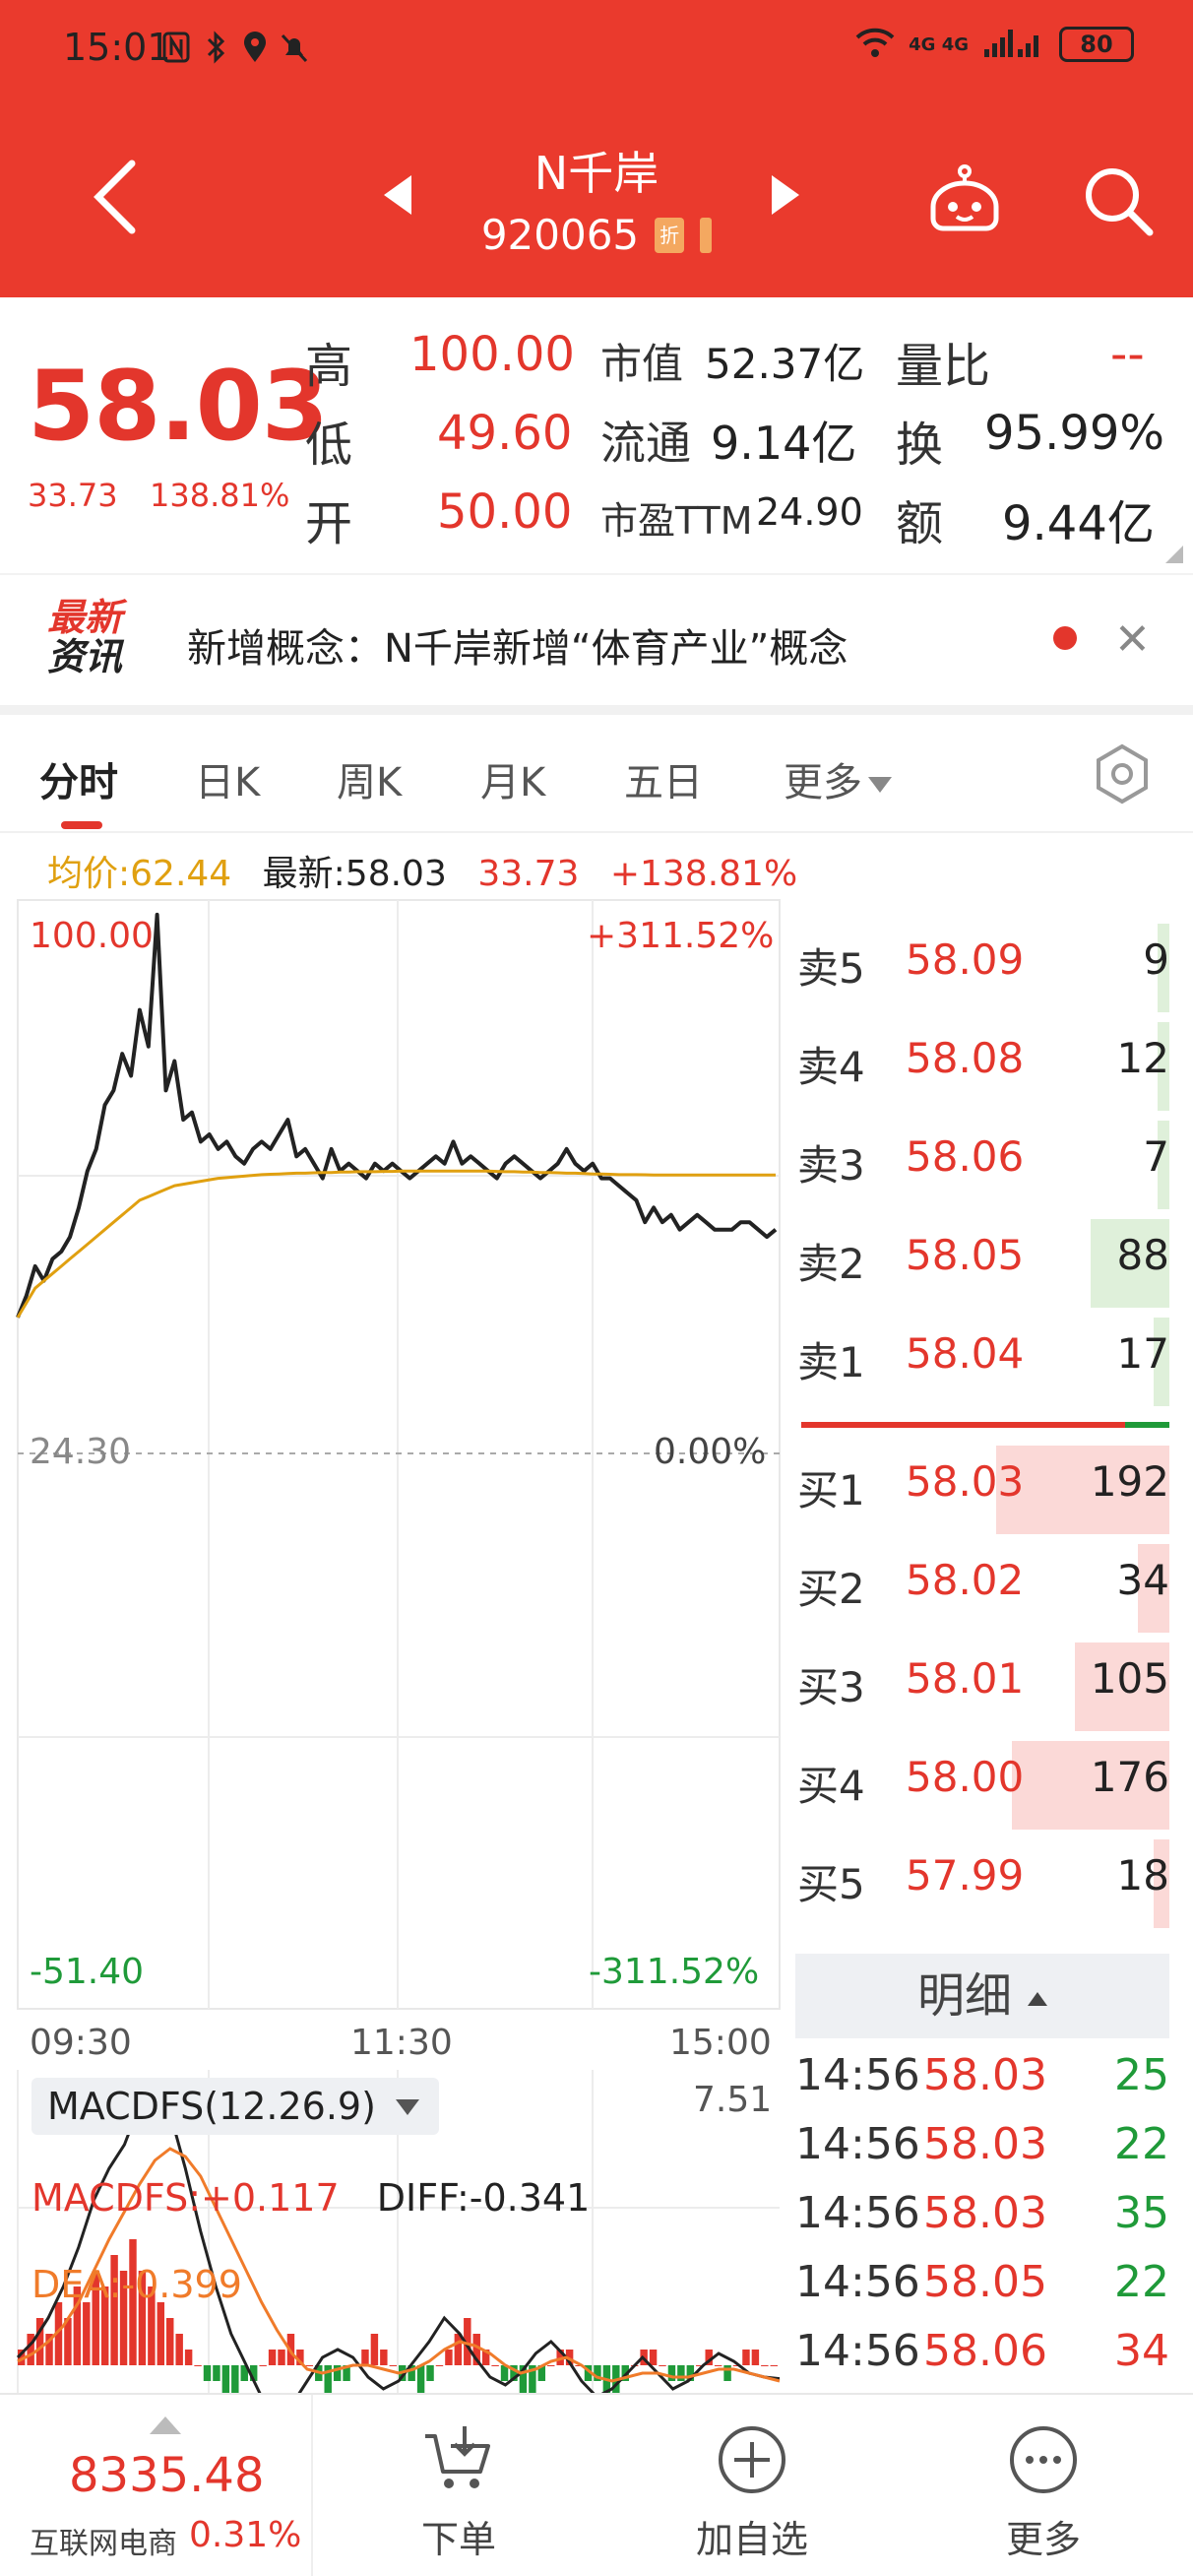 The height and width of the screenshot is (2576, 1193). I want to click on sector-index-name: 互联网电商, so click(103, 2544).